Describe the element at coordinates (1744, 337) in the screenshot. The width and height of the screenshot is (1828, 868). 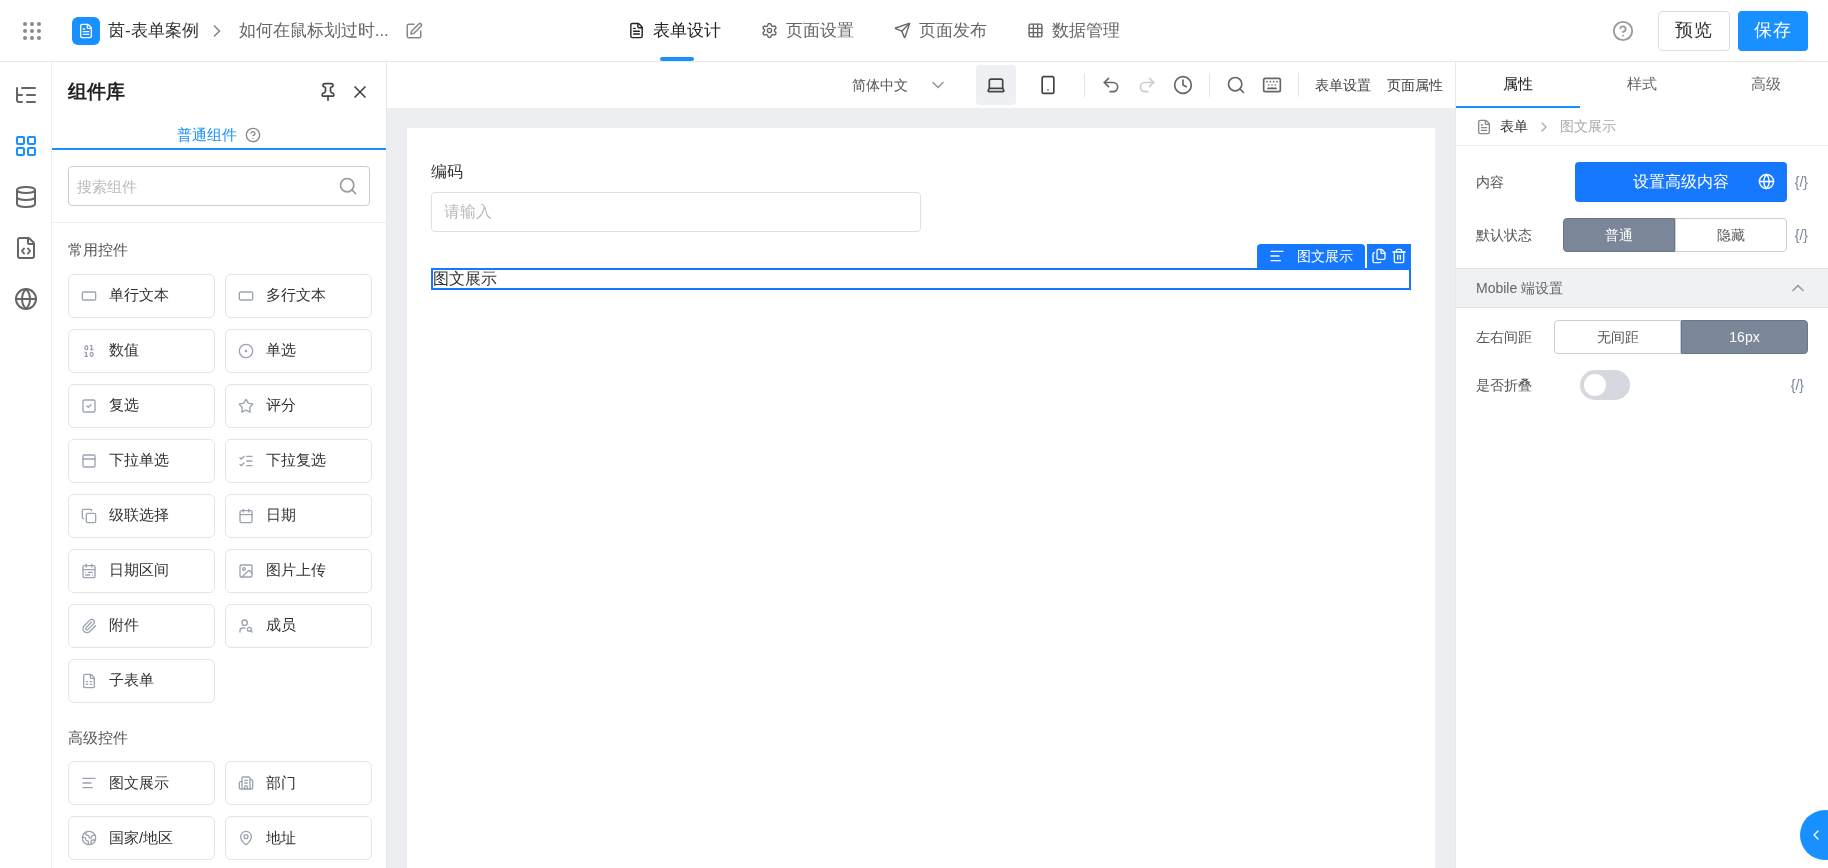
I see `segment-option: 16px` at that location.